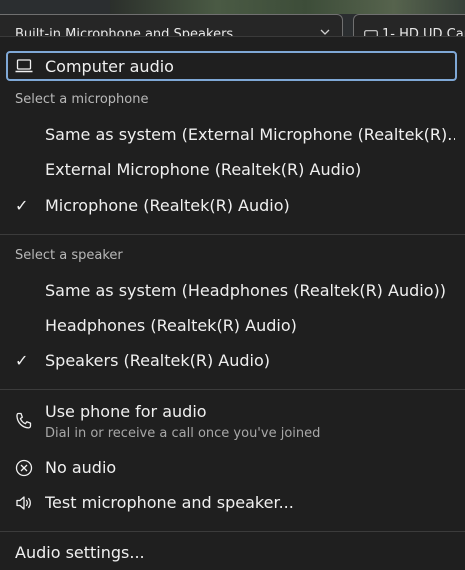  What do you see at coordinates (232, 468) in the screenshot?
I see `no-audio-item: No audio` at bounding box center [232, 468].